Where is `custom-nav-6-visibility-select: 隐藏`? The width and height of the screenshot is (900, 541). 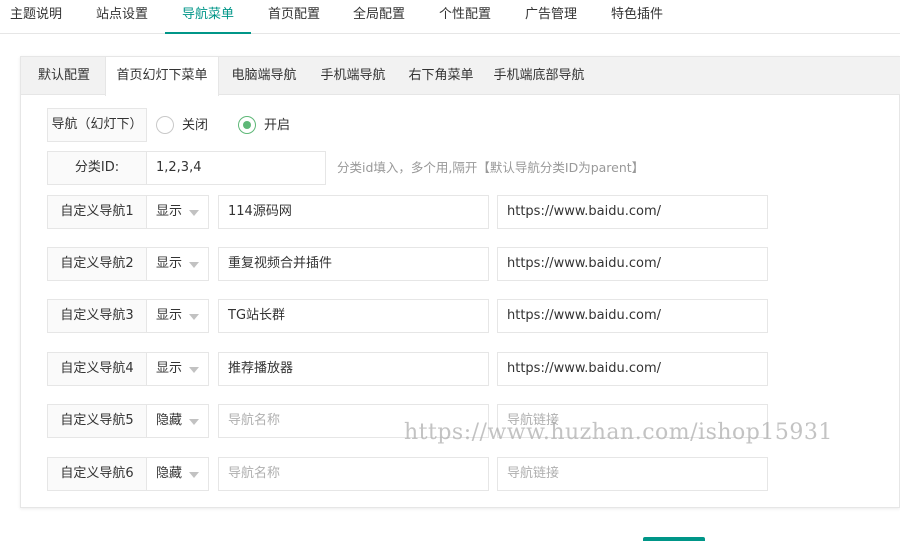
custom-nav-6-visibility-select: 隐藏 is located at coordinates (177, 474).